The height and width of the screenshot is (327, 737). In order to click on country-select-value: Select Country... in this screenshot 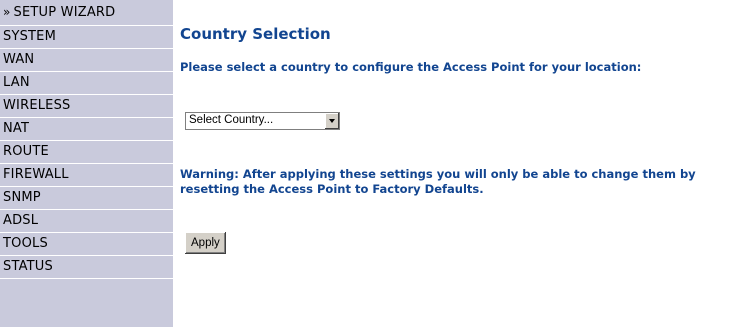, I will do `click(231, 120)`.